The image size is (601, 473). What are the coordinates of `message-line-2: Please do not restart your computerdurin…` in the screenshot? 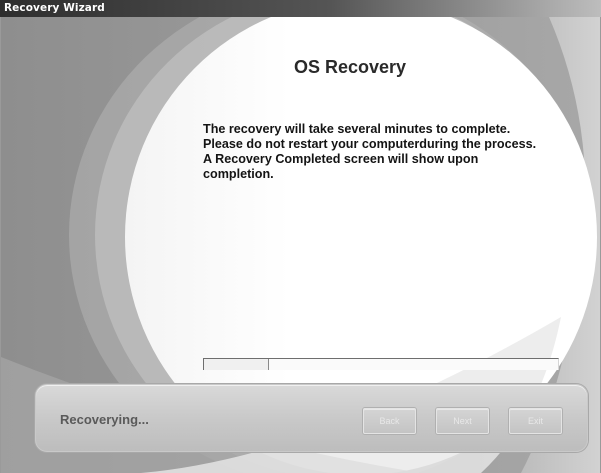 It's located at (370, 144).